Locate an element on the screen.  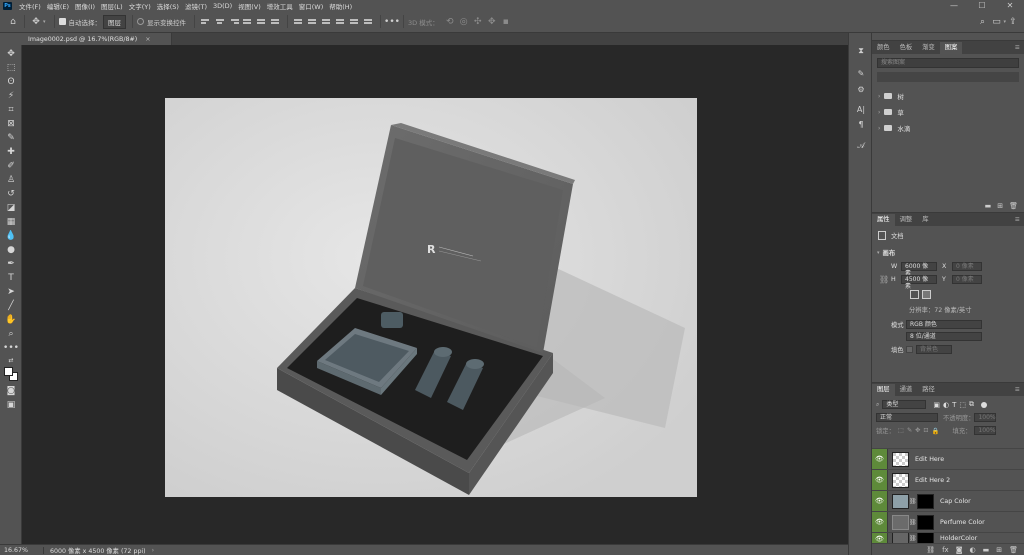
screen-mode-icon: ▣ is located at coordinates (11, 405).